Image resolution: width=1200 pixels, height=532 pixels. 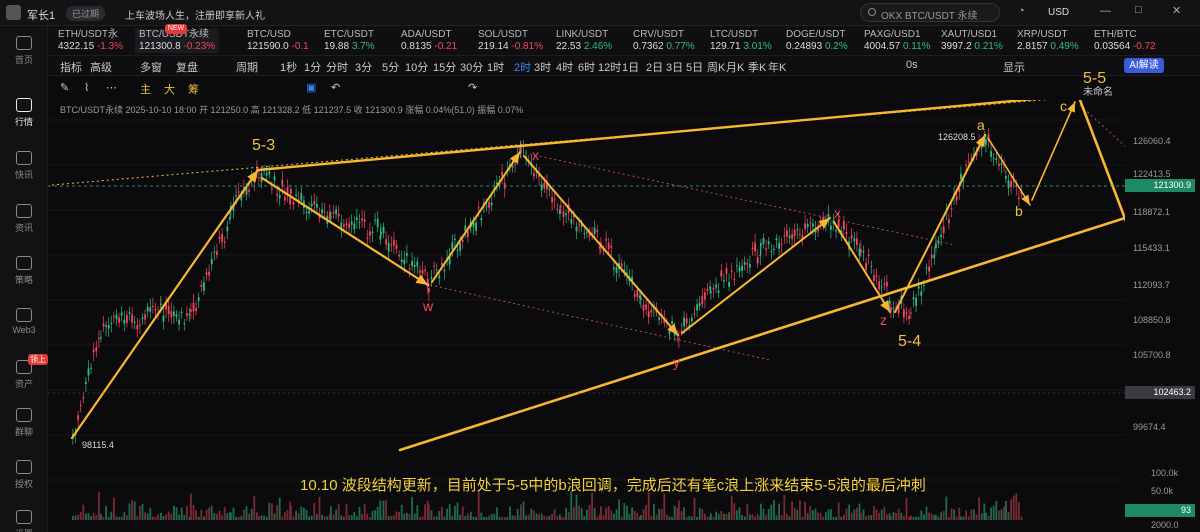 I want to click on ticker-etc-usdt: ETC/USDT 19.88 3.7%, so click(x=349, y=41).